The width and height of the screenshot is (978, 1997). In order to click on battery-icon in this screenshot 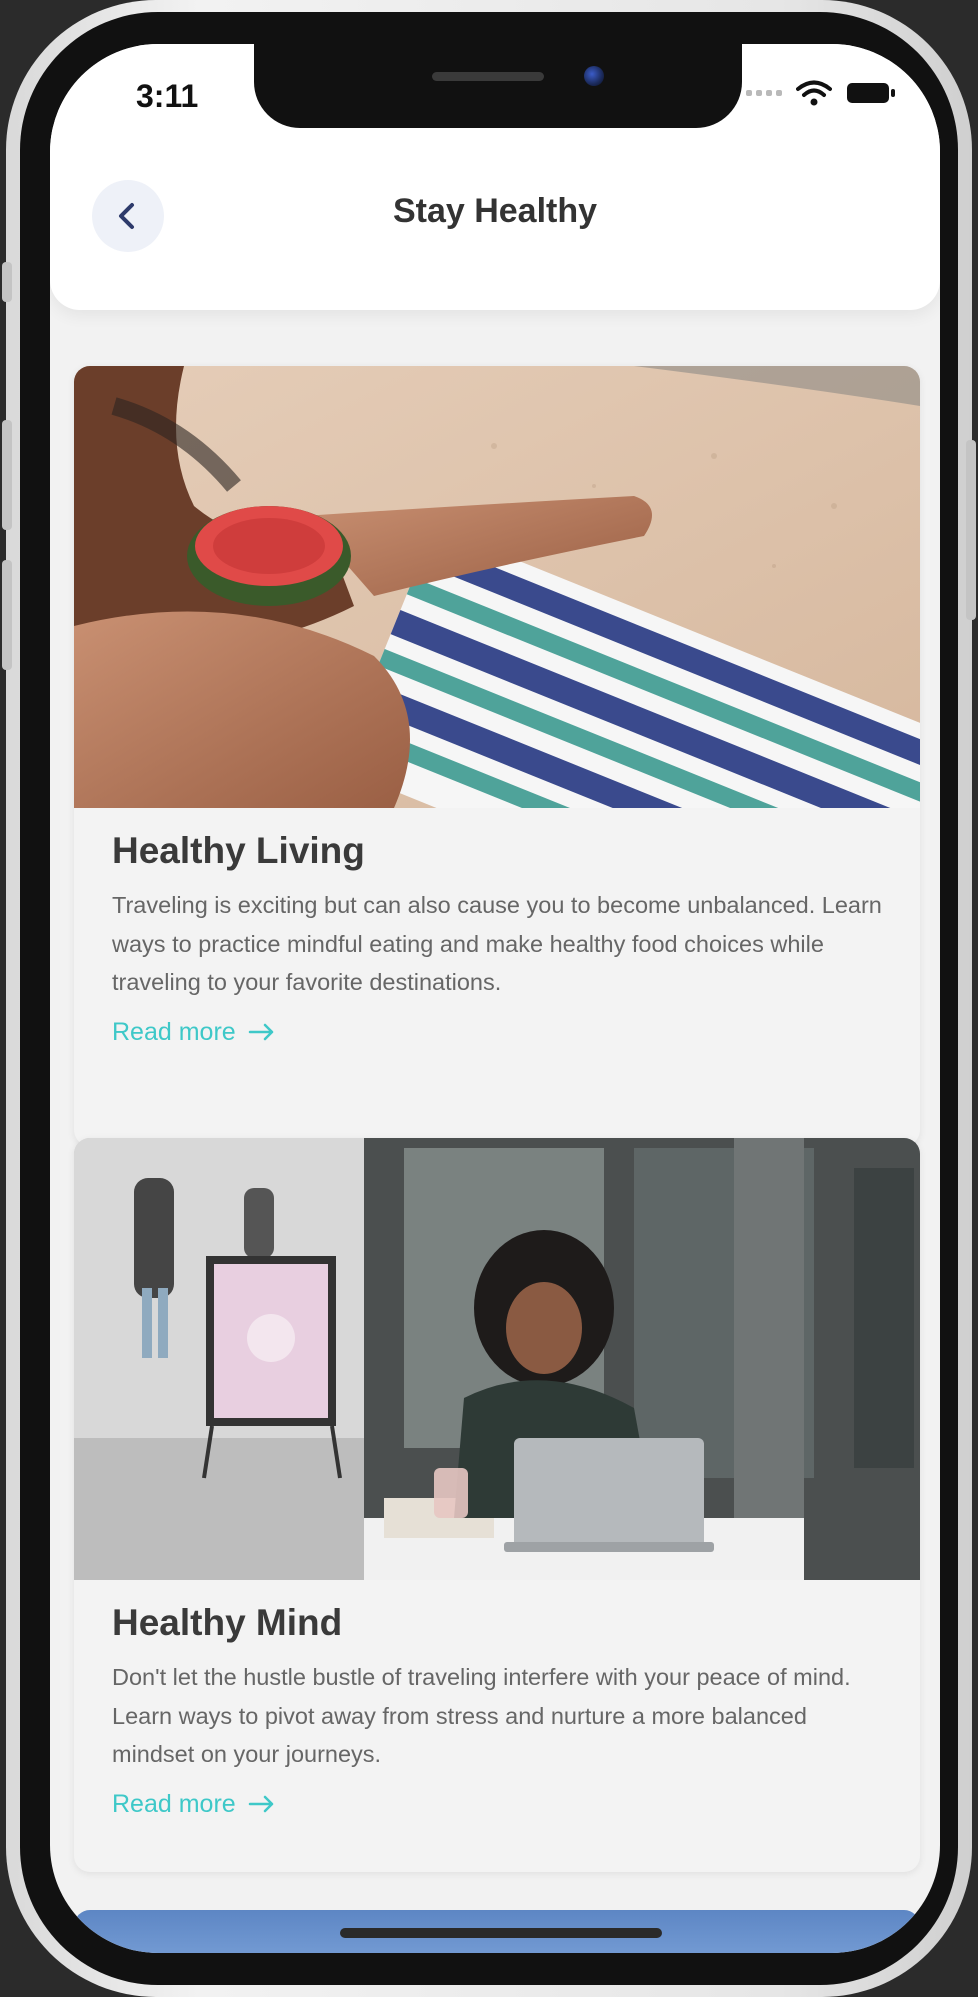, I will do `click(871, 93)`.